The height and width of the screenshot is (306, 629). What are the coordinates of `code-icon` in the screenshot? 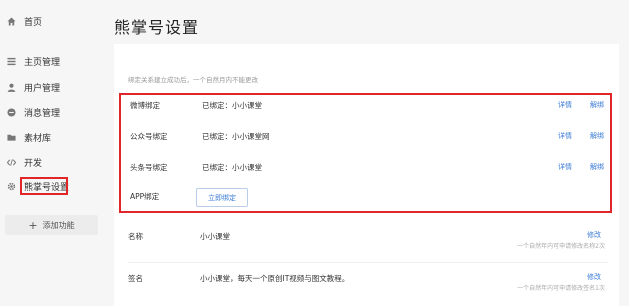 It's located at (11, 162).